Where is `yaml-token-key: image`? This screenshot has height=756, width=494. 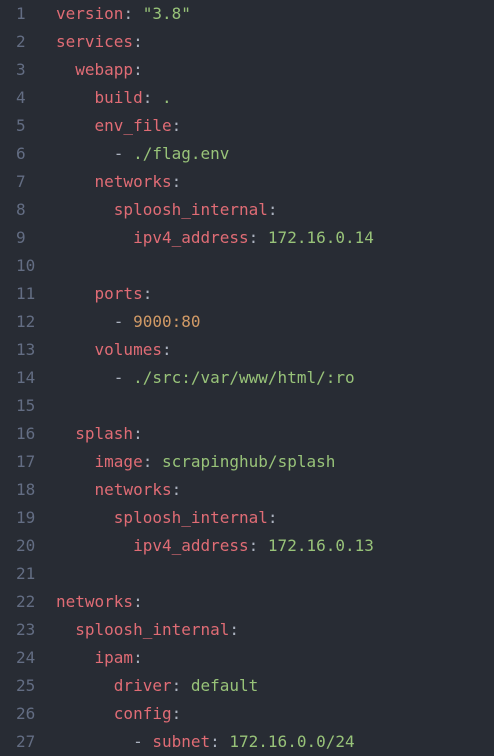 yaml-token-key: image is located at coordinates (118, 461).